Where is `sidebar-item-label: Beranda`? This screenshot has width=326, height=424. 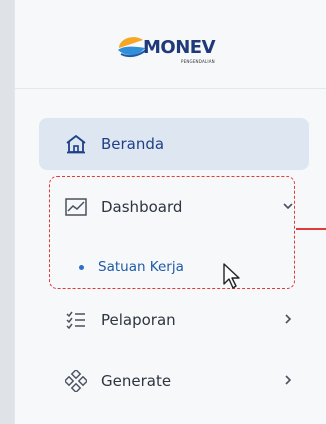 sidebar-item-label: Beranda is located at coordinates (133, 144).